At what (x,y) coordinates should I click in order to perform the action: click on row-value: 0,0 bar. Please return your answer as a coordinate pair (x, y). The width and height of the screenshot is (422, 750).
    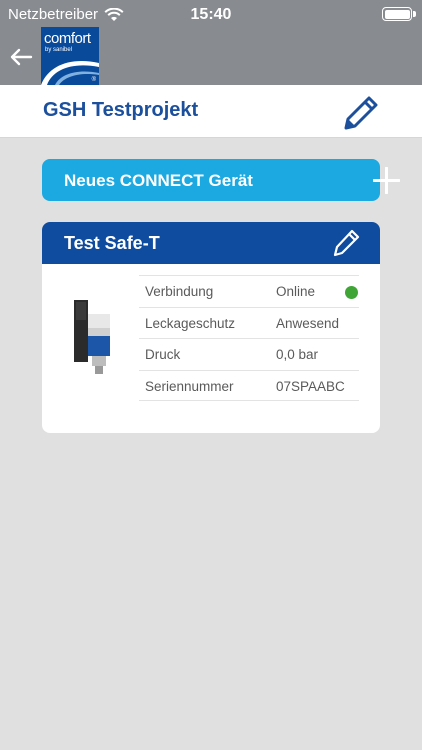
    Looking at the image, I should click on (297, 354).